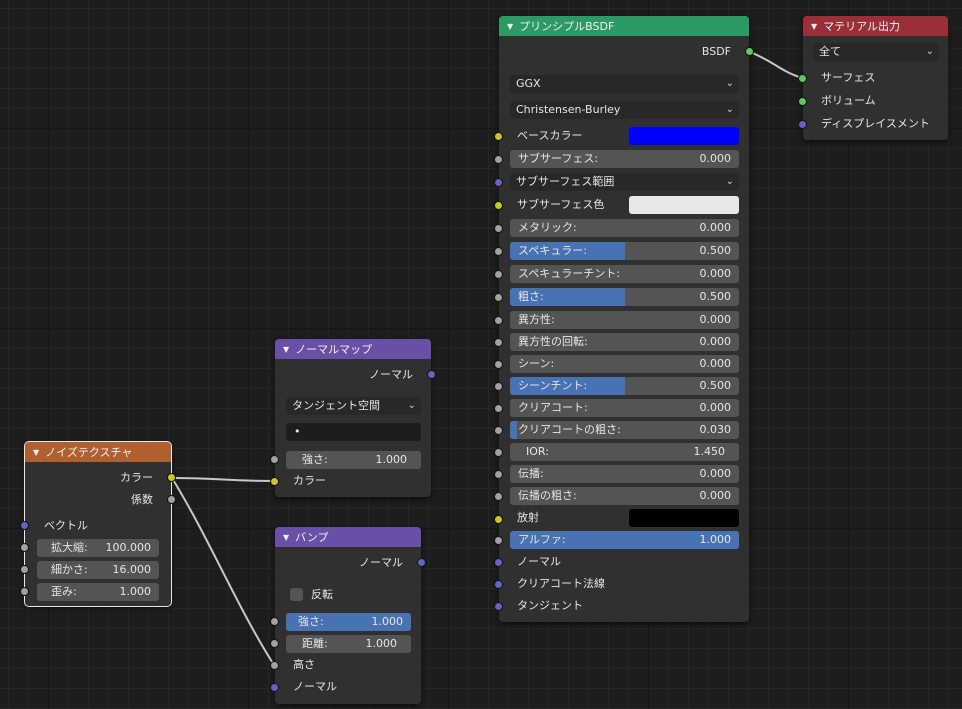 This screenshot has width=962, height=709. What do you see at coordinates (561, 583) in the screenshot?
I see `clearcoat-normal-label: クリアコート法線` at bounding box center [561, 583].